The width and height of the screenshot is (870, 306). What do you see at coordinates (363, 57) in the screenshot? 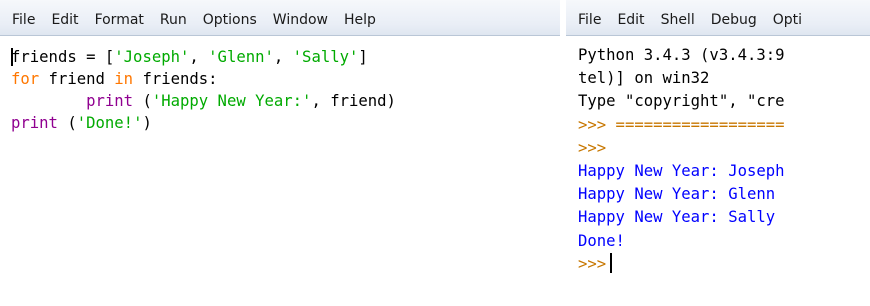
I see `code-token: ]` at bounding box center [363, 57].